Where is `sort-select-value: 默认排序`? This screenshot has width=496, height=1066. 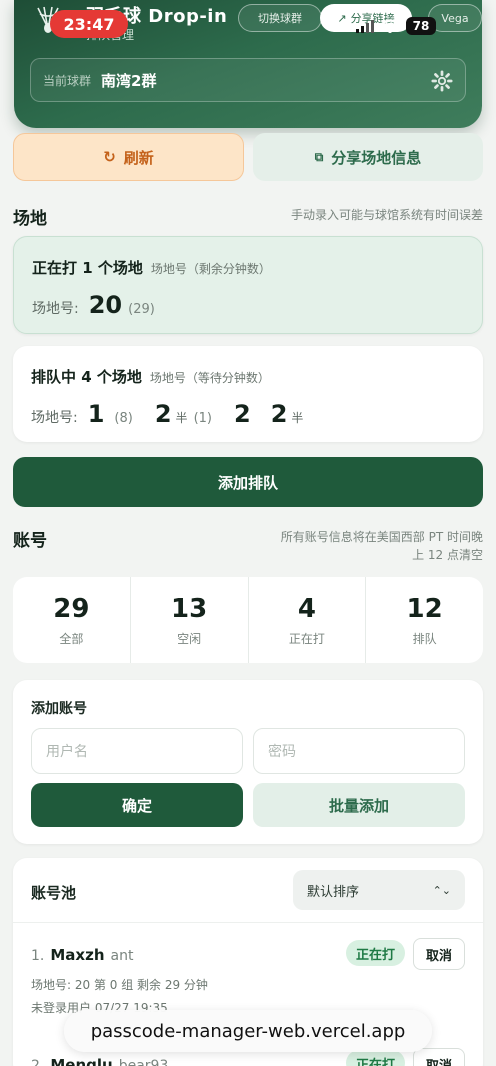 sort-select-value: 默认排序 is located at coordinates (333, 892).